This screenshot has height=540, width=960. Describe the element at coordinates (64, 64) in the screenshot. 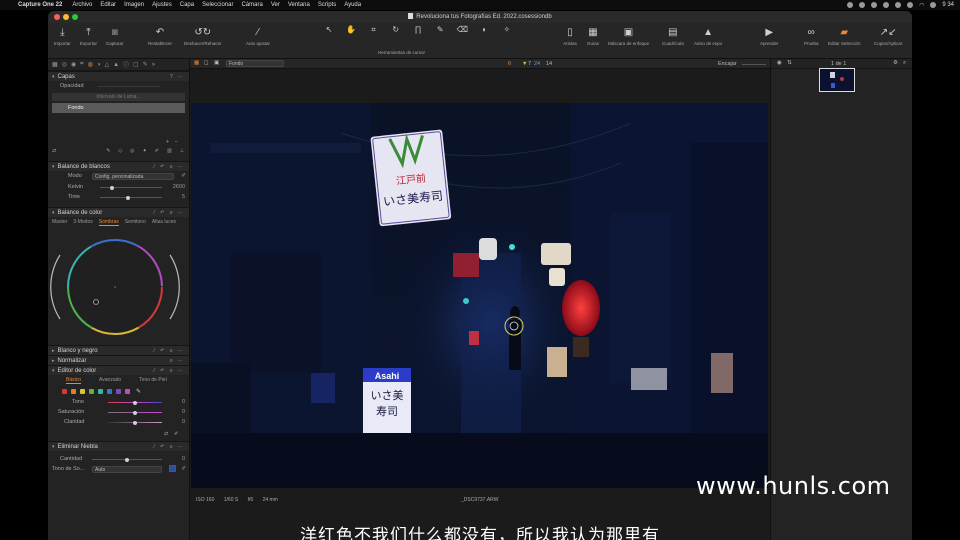

I see `tool-tab-capture-icon: ◎` at that location.